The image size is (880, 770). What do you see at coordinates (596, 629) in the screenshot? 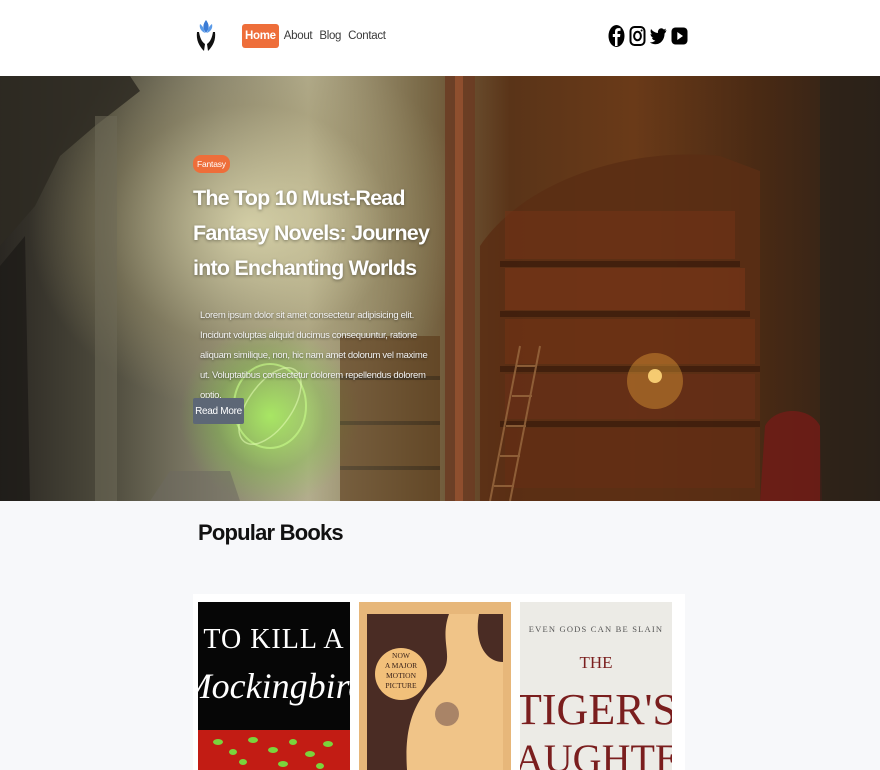
I see `svg-text: EVEN GODS CAN BE SLAIN` at bounding box center [596, 629].